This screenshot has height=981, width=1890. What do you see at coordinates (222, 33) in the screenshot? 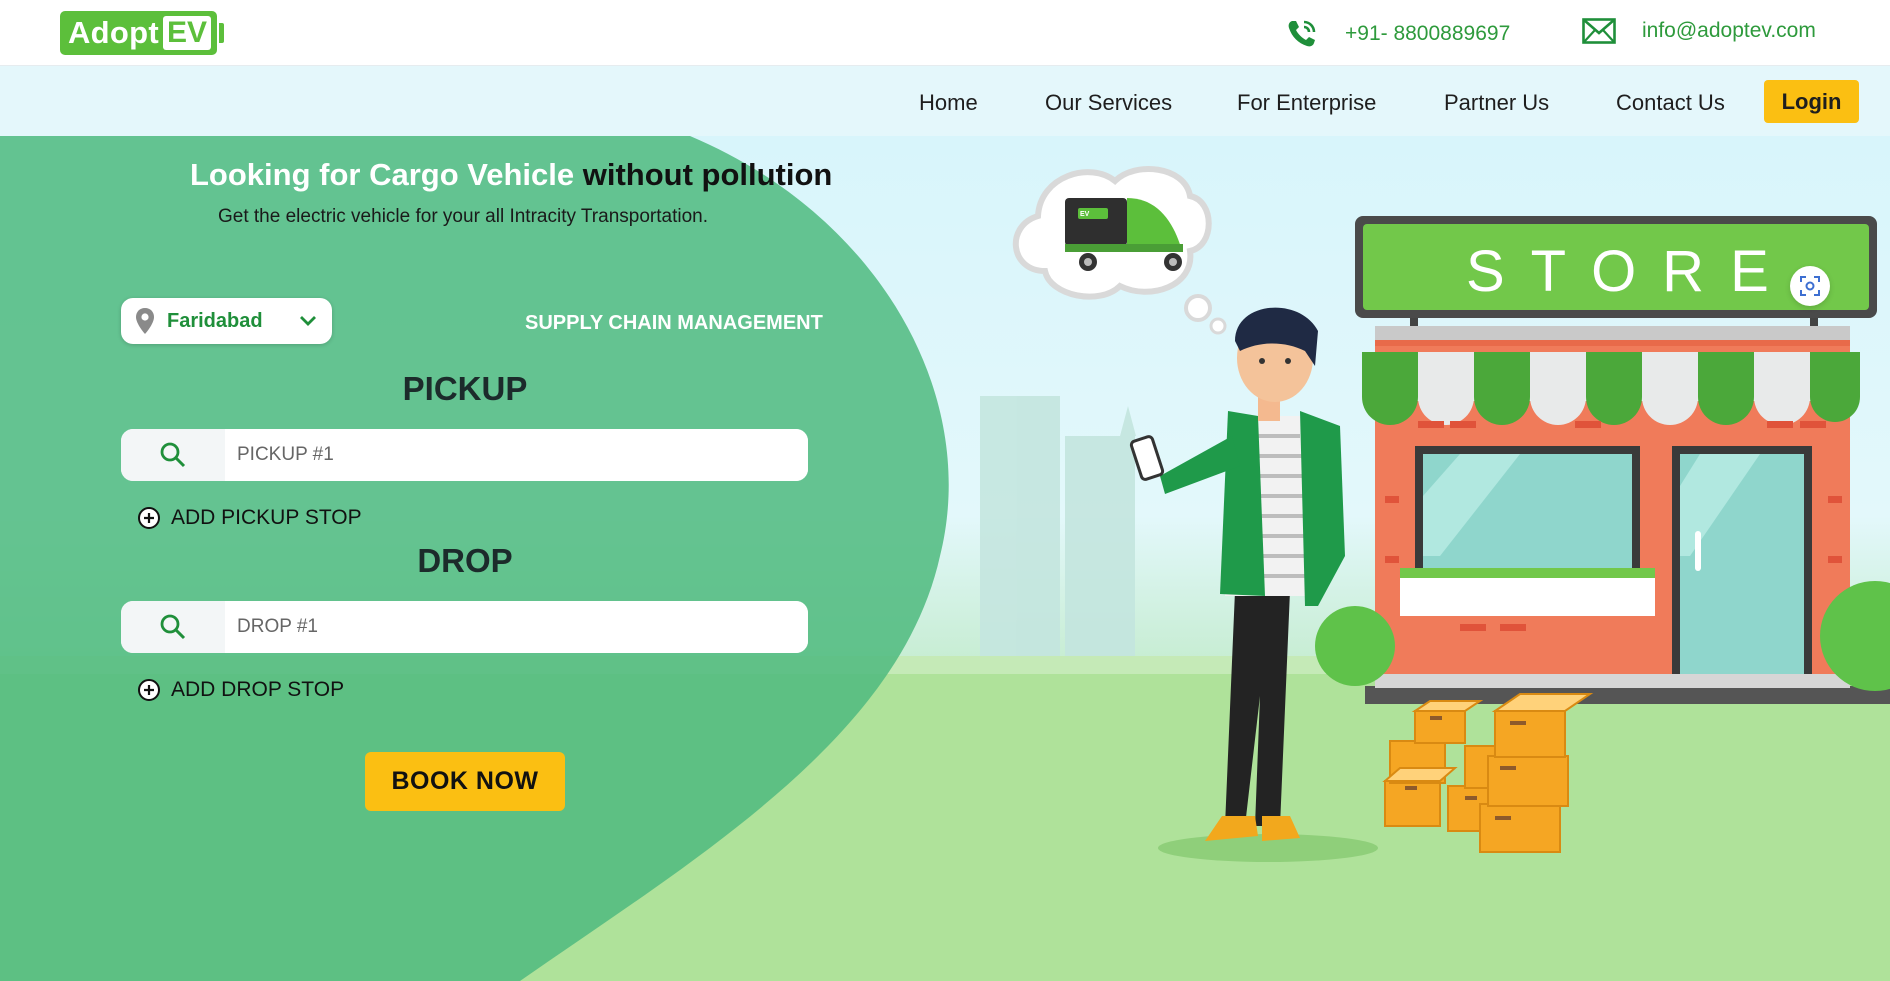
I see `logo-battery-tip` at bounding box center [222, 33].